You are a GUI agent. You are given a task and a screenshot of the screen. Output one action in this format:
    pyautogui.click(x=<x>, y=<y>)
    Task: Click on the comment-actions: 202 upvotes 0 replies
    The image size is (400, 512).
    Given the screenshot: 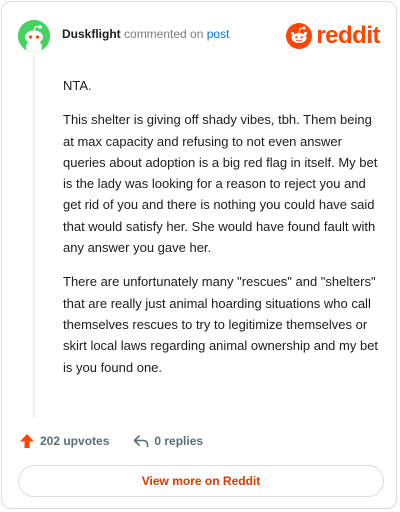 What is the action you would take?
    pyautogui.click(x=123, y=441)
    